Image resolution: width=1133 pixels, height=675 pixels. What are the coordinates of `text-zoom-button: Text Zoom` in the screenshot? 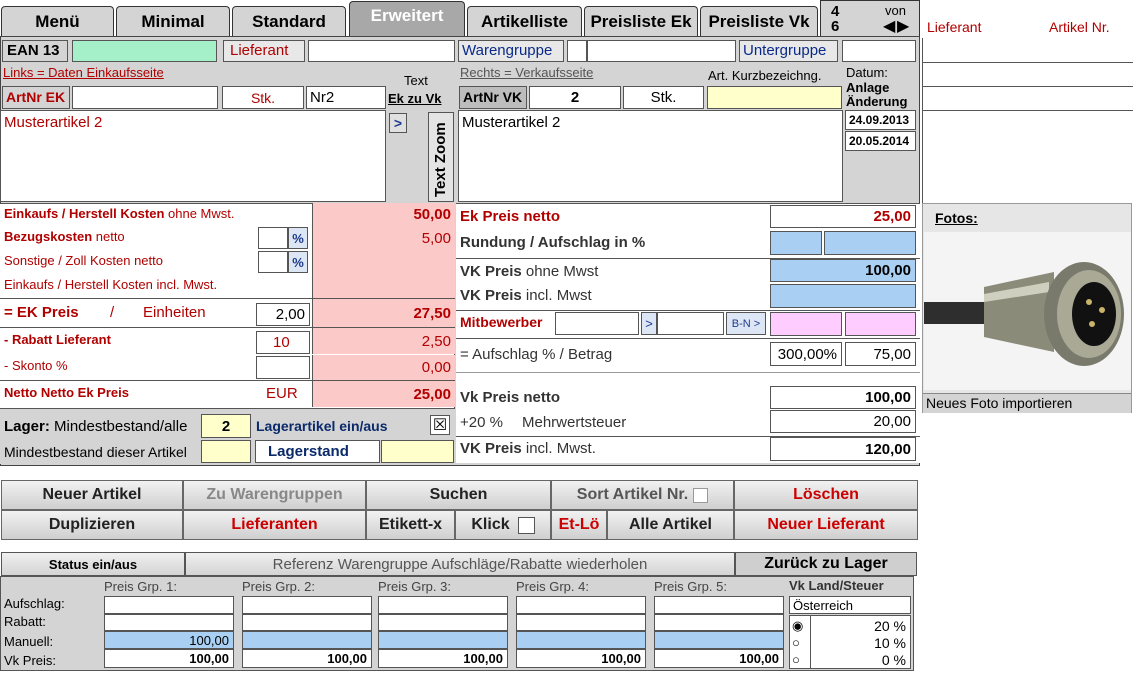 It's located at (441, 157).